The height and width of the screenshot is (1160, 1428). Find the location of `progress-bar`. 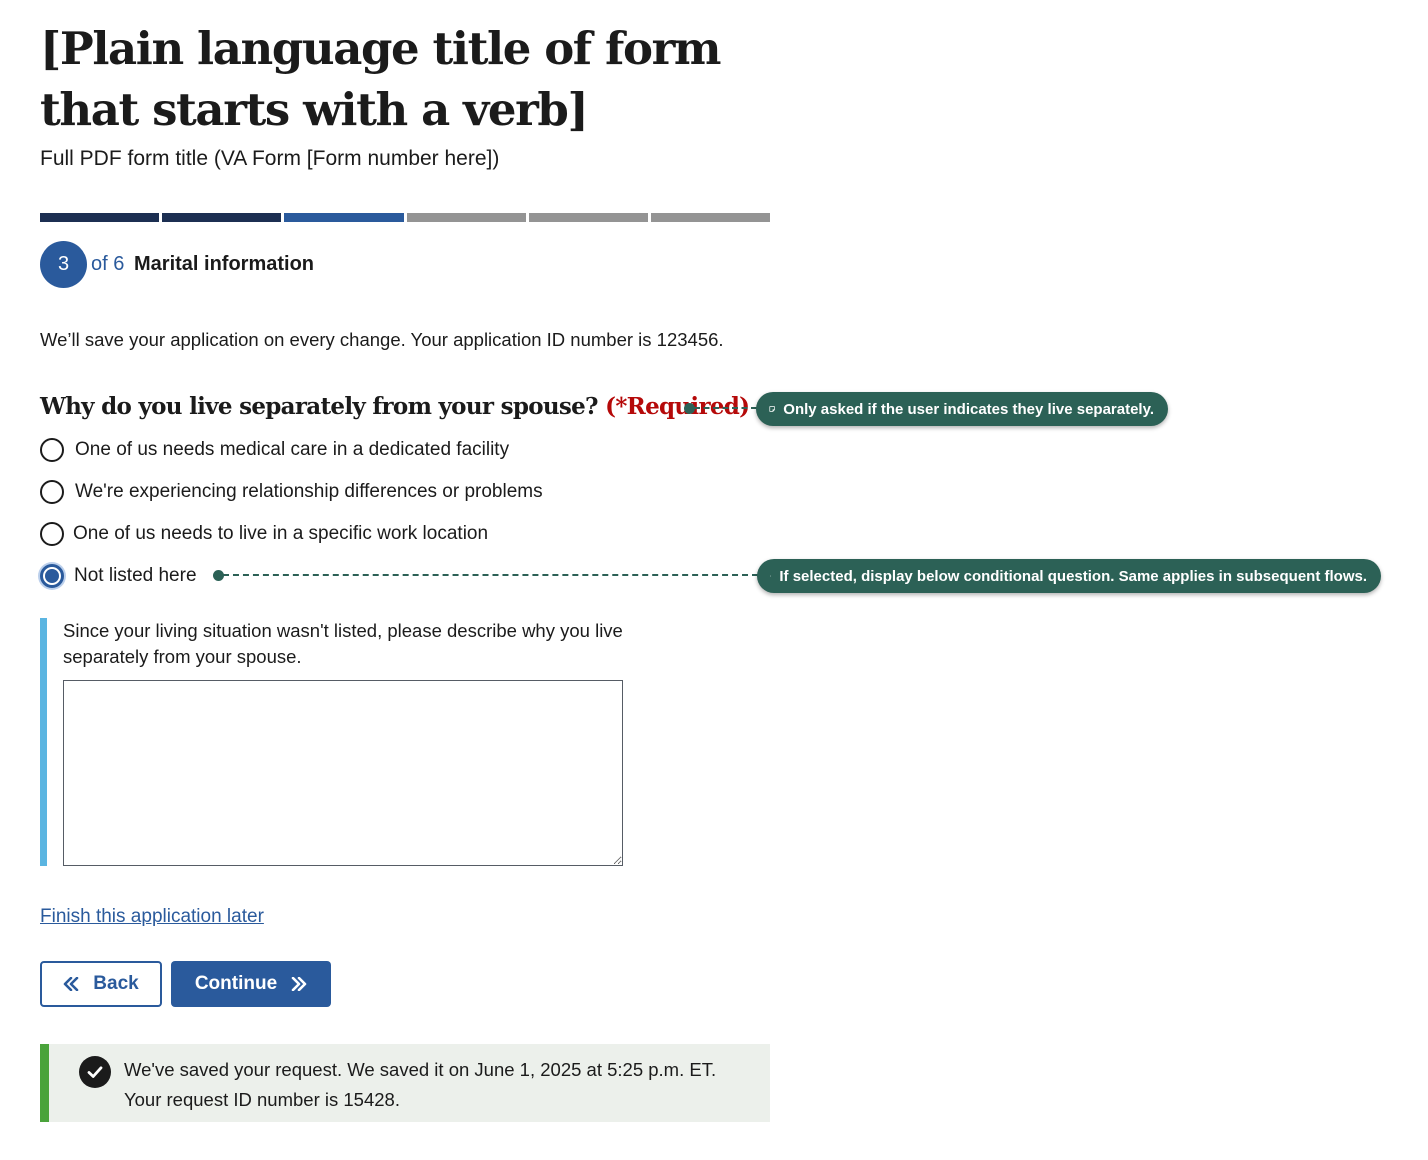

progress-bar is located at coordinates (405, 217).